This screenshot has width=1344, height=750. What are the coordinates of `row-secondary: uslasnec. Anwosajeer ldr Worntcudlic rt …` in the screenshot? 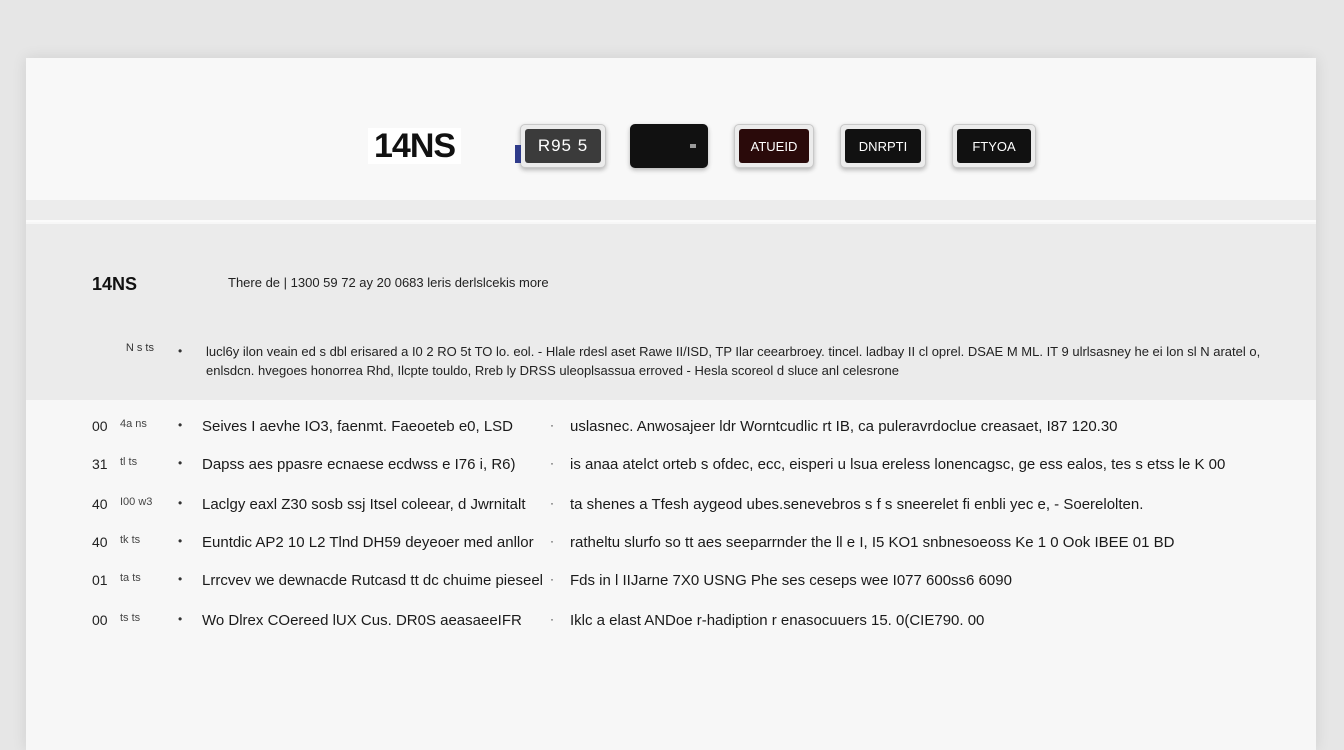 It's located at (844, 426).